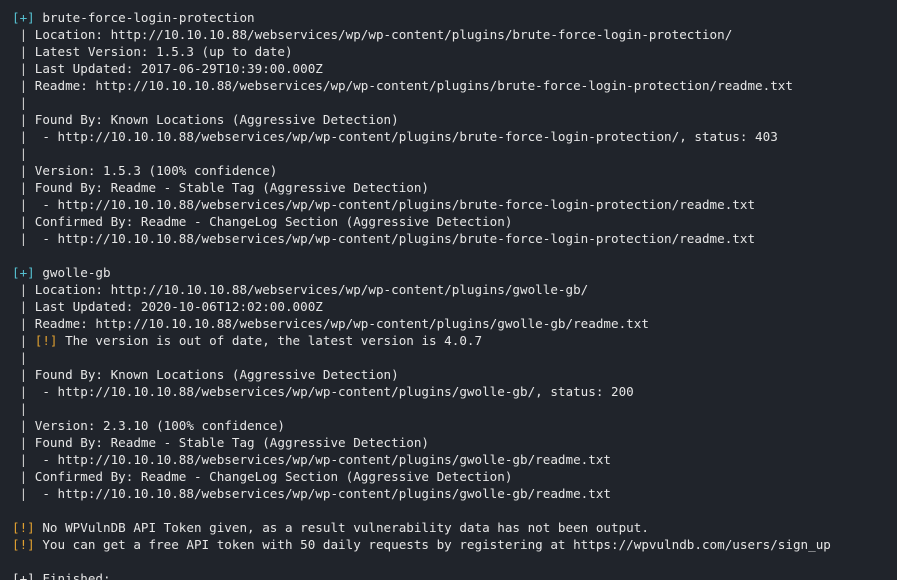 This screenshot has width=897, height=580. Describe the element at coordinates (167, 306) in the screenshot. I see `output-line: | Last Updated: 2020-10-06T12:02:00.000Z` at that location.